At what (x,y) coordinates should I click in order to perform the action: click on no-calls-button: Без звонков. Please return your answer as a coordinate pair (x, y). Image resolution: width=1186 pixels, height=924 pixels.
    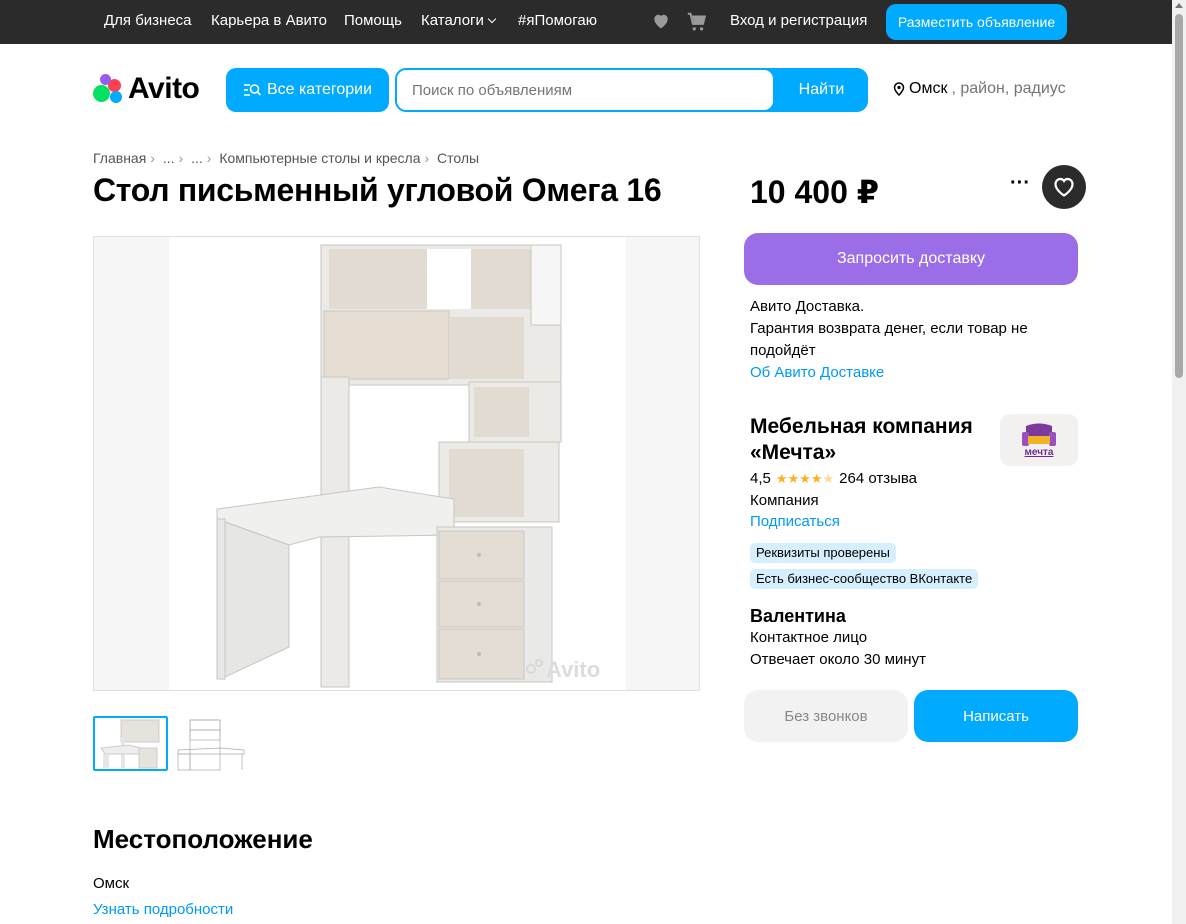
    Looking at the image, I should click on (826, 716).